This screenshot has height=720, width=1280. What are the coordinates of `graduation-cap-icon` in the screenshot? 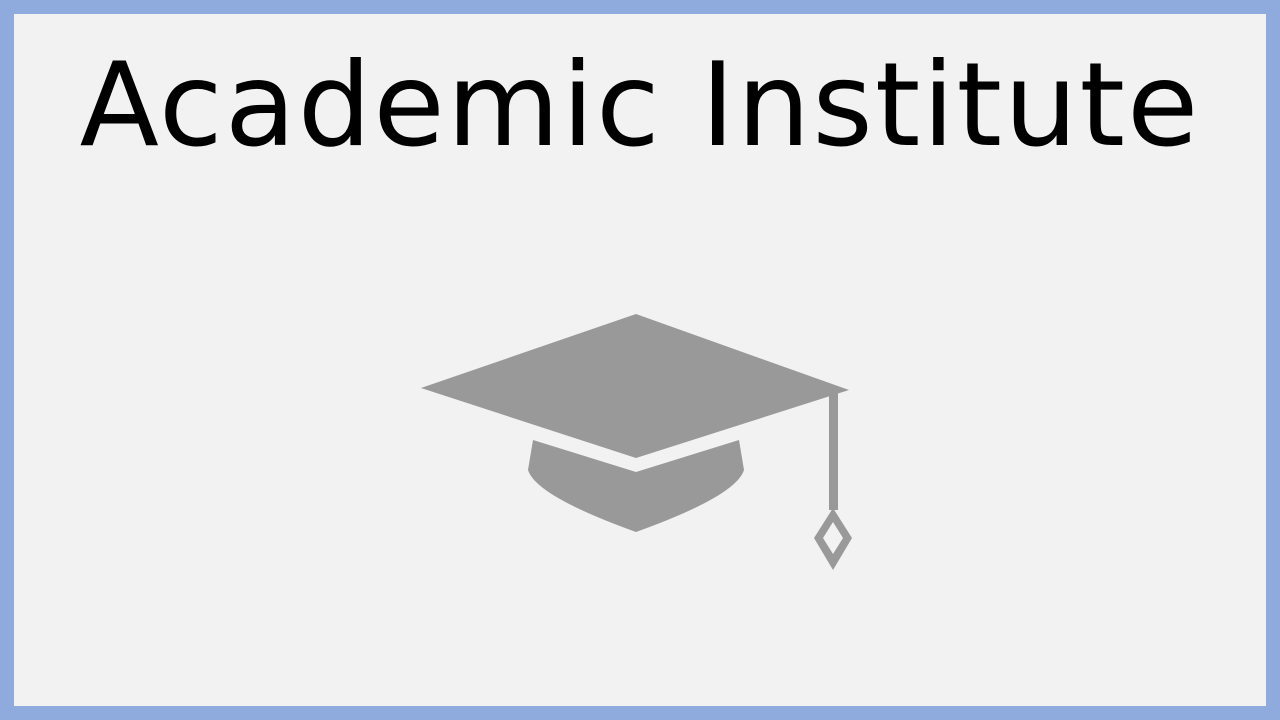 It's located at (636, 442).